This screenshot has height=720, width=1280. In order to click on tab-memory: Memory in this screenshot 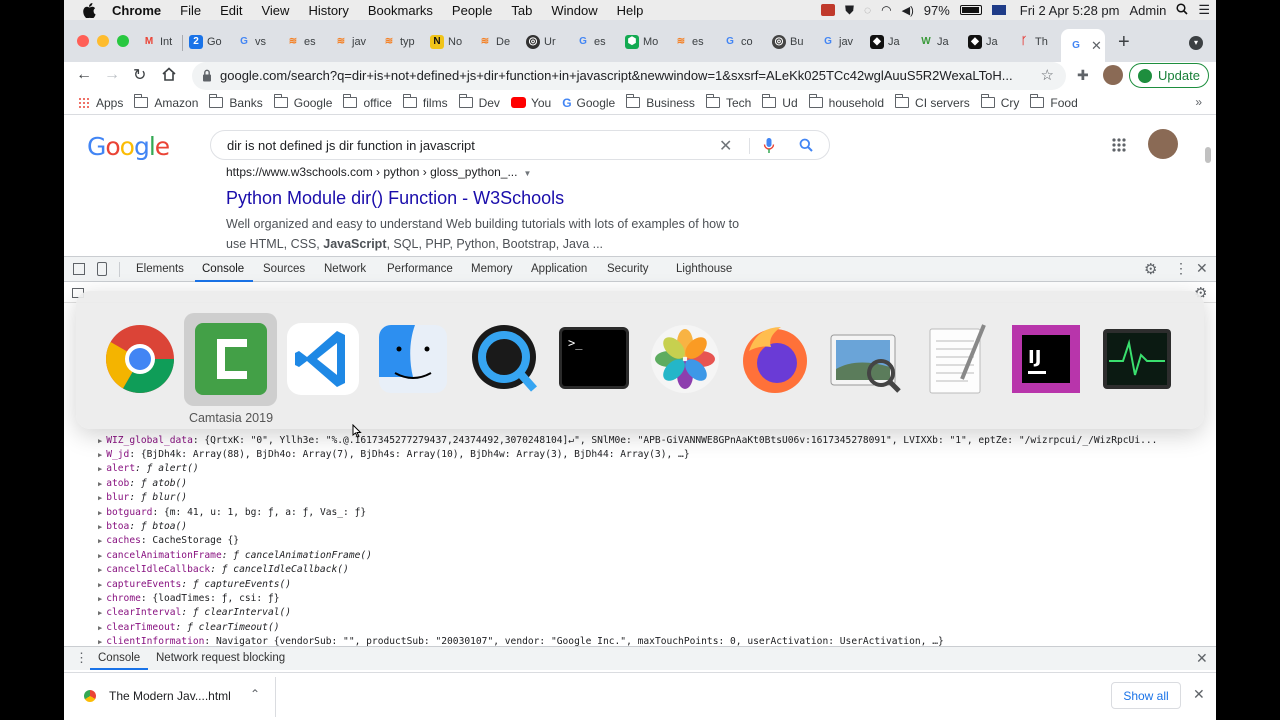, I will do `click(492, 269)`.